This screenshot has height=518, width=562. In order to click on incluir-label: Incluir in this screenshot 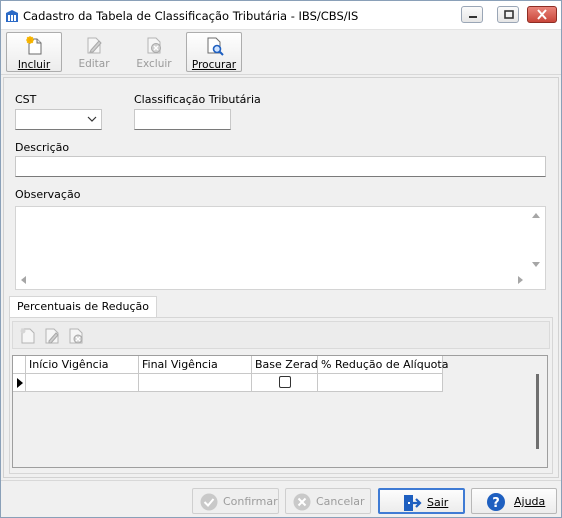, I will do `click(34, 65)`.